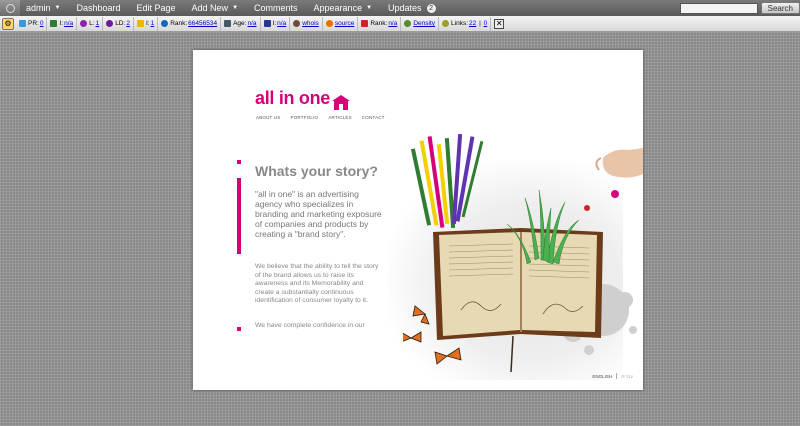 The height and width of the screenshot is (426, 800). Describe the element at coordinates (310, 325) in the screenshot. I see `confidence-text: We have complete confidence in our` at that location.